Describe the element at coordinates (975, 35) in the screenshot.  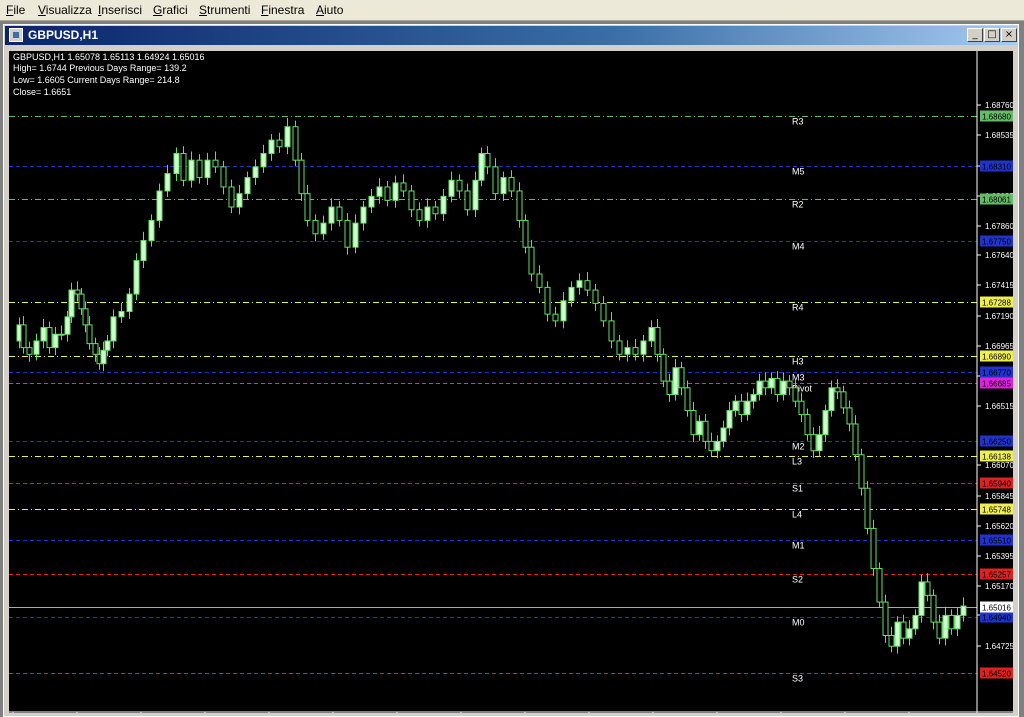
I see `minimize-button: _` at that location.